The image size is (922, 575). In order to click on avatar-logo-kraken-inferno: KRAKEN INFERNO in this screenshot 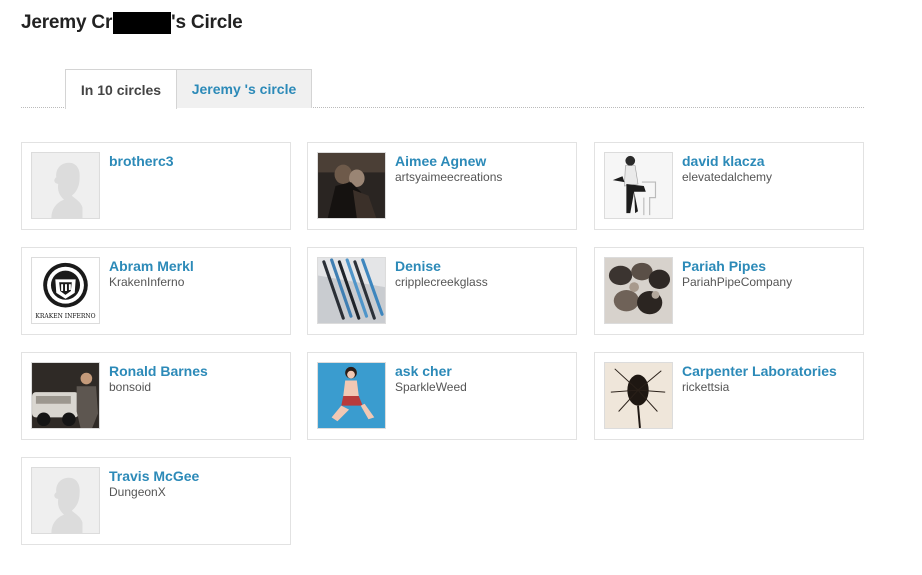, I will do `click(65, 290)`.